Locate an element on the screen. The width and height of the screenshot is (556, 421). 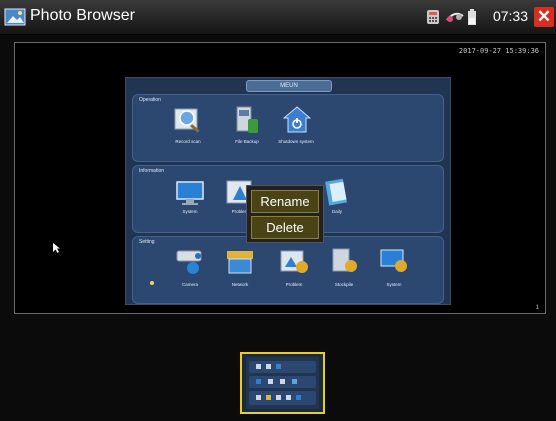
problem-settings-icon is located at coordinates (294, 261).